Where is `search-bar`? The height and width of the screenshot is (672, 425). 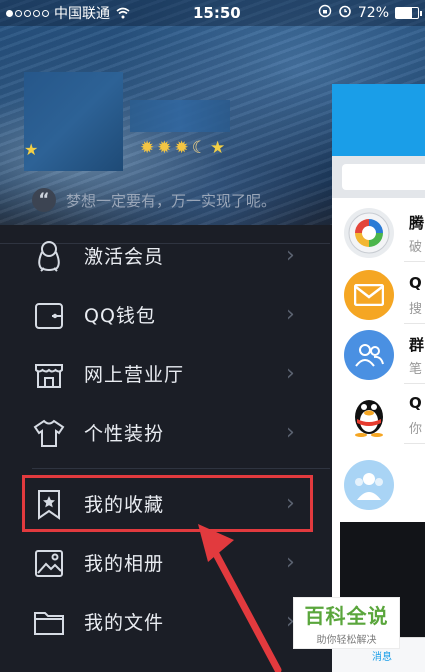 search-bar is located at coordinates (378, 177).